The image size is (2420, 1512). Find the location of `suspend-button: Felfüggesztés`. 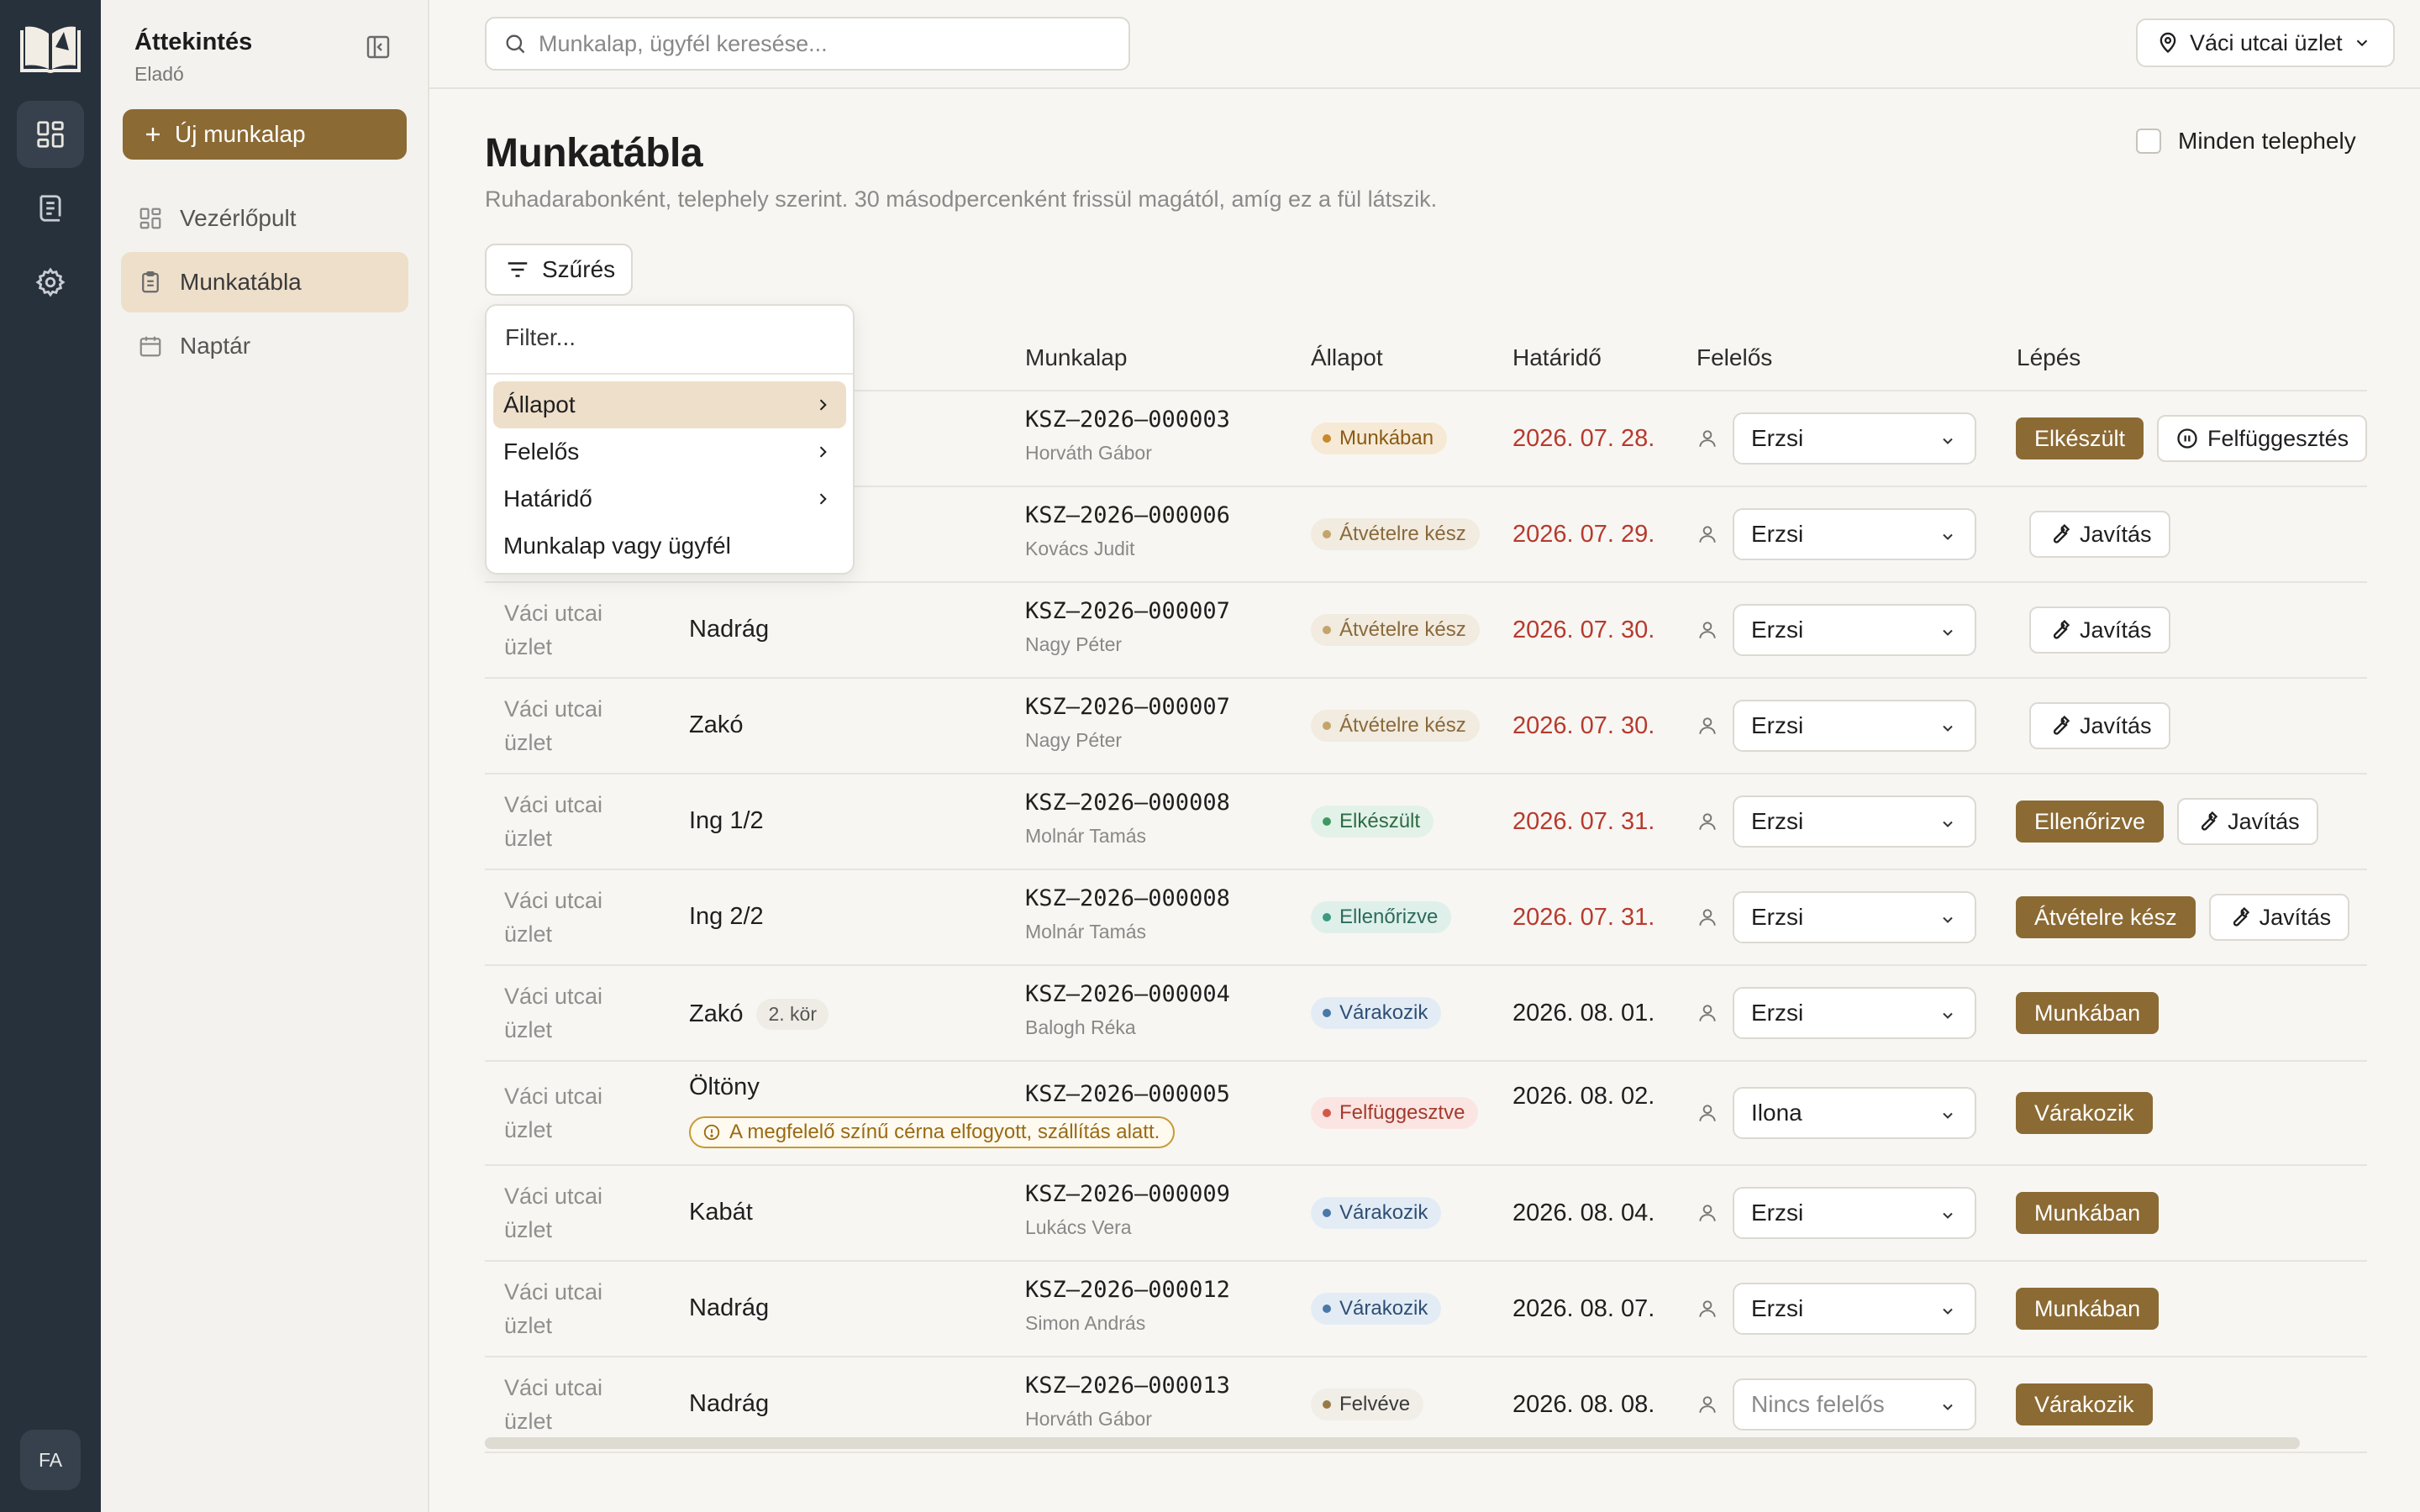

suspend-button: Felfüggesztés is located at coordinates (2263, 438).